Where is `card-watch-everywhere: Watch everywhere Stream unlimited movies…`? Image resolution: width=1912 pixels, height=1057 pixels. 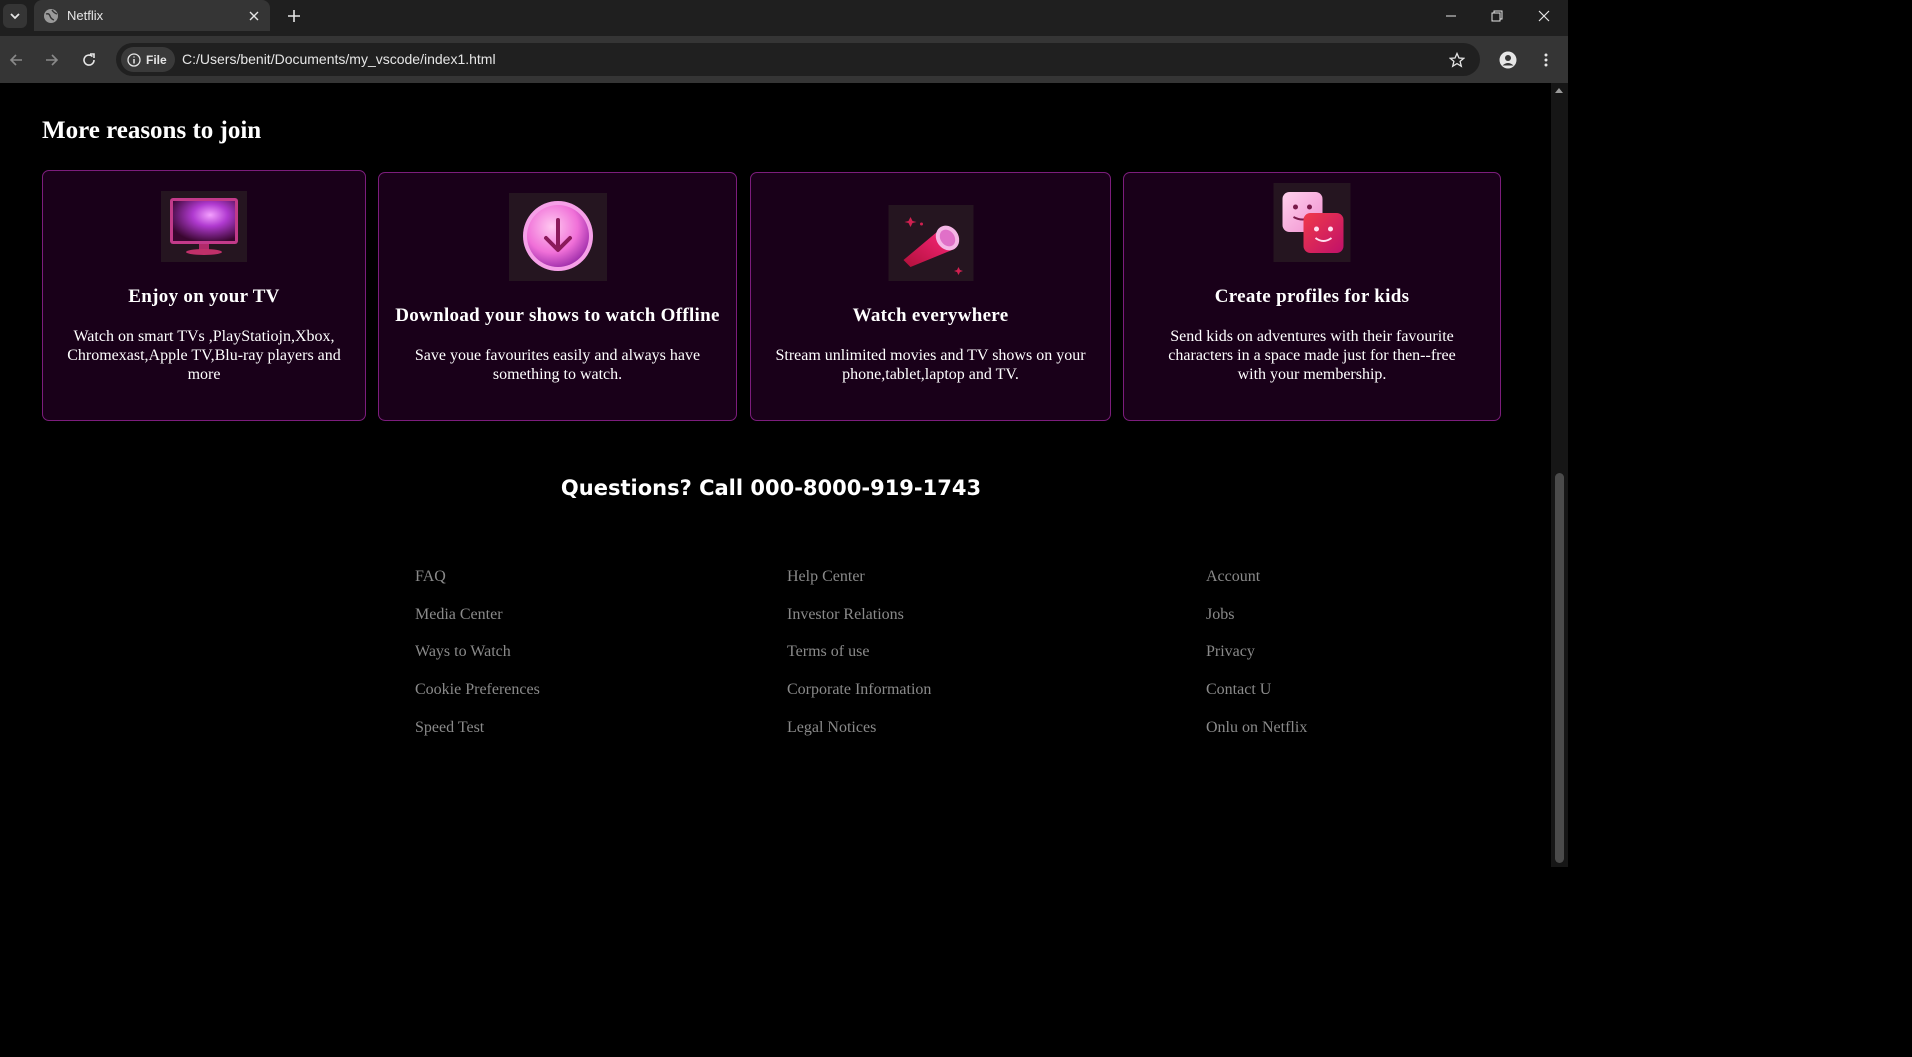 card-watch-everywhere: Watch everywhere Stream unlimited movies… is located at coordinates (930, 296).